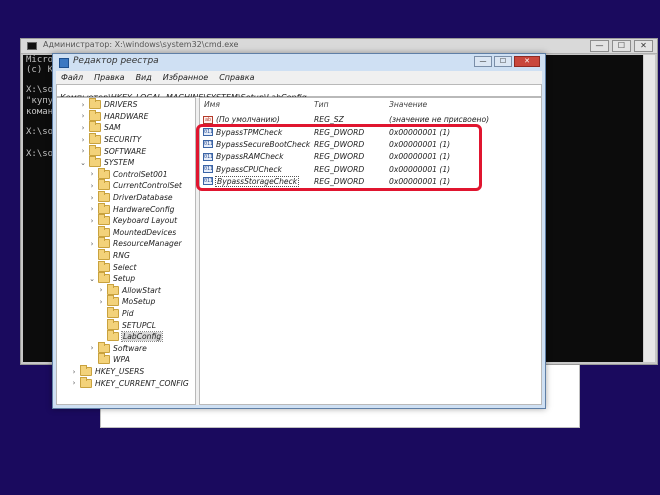 This screenshot has width=660, height=495. I want to click on tree-item: › ControlSet001, so click(128, 174).